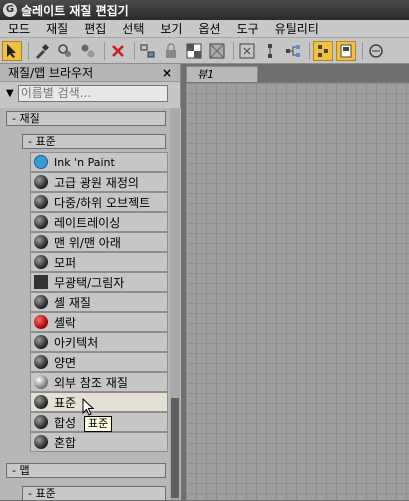 This screenshot has width=409, height=501. I want to click on menu-bar: 모드 재질 편집 선택 보기 옵션 도구 유틸리티, so click(204, 29).